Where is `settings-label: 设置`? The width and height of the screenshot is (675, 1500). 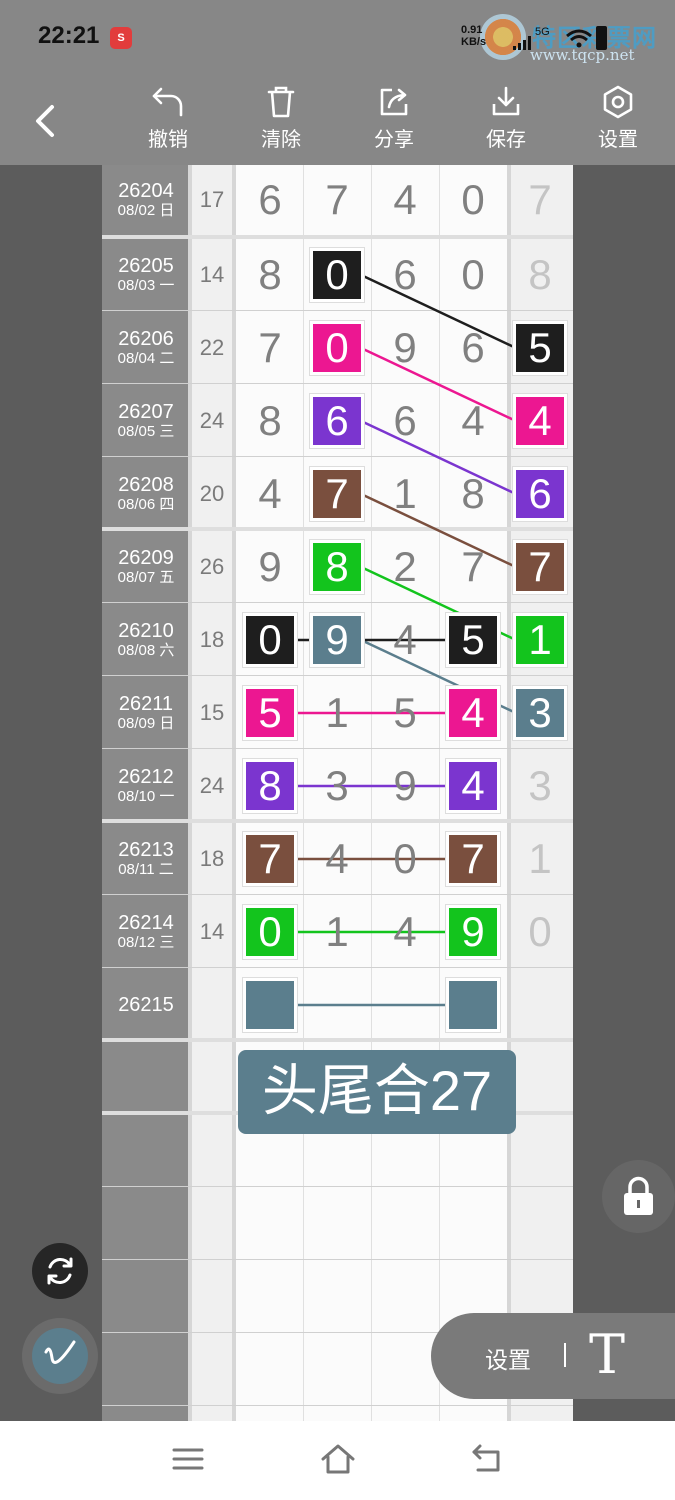 settings-label: 设置 is located at coordinates (618, 140).